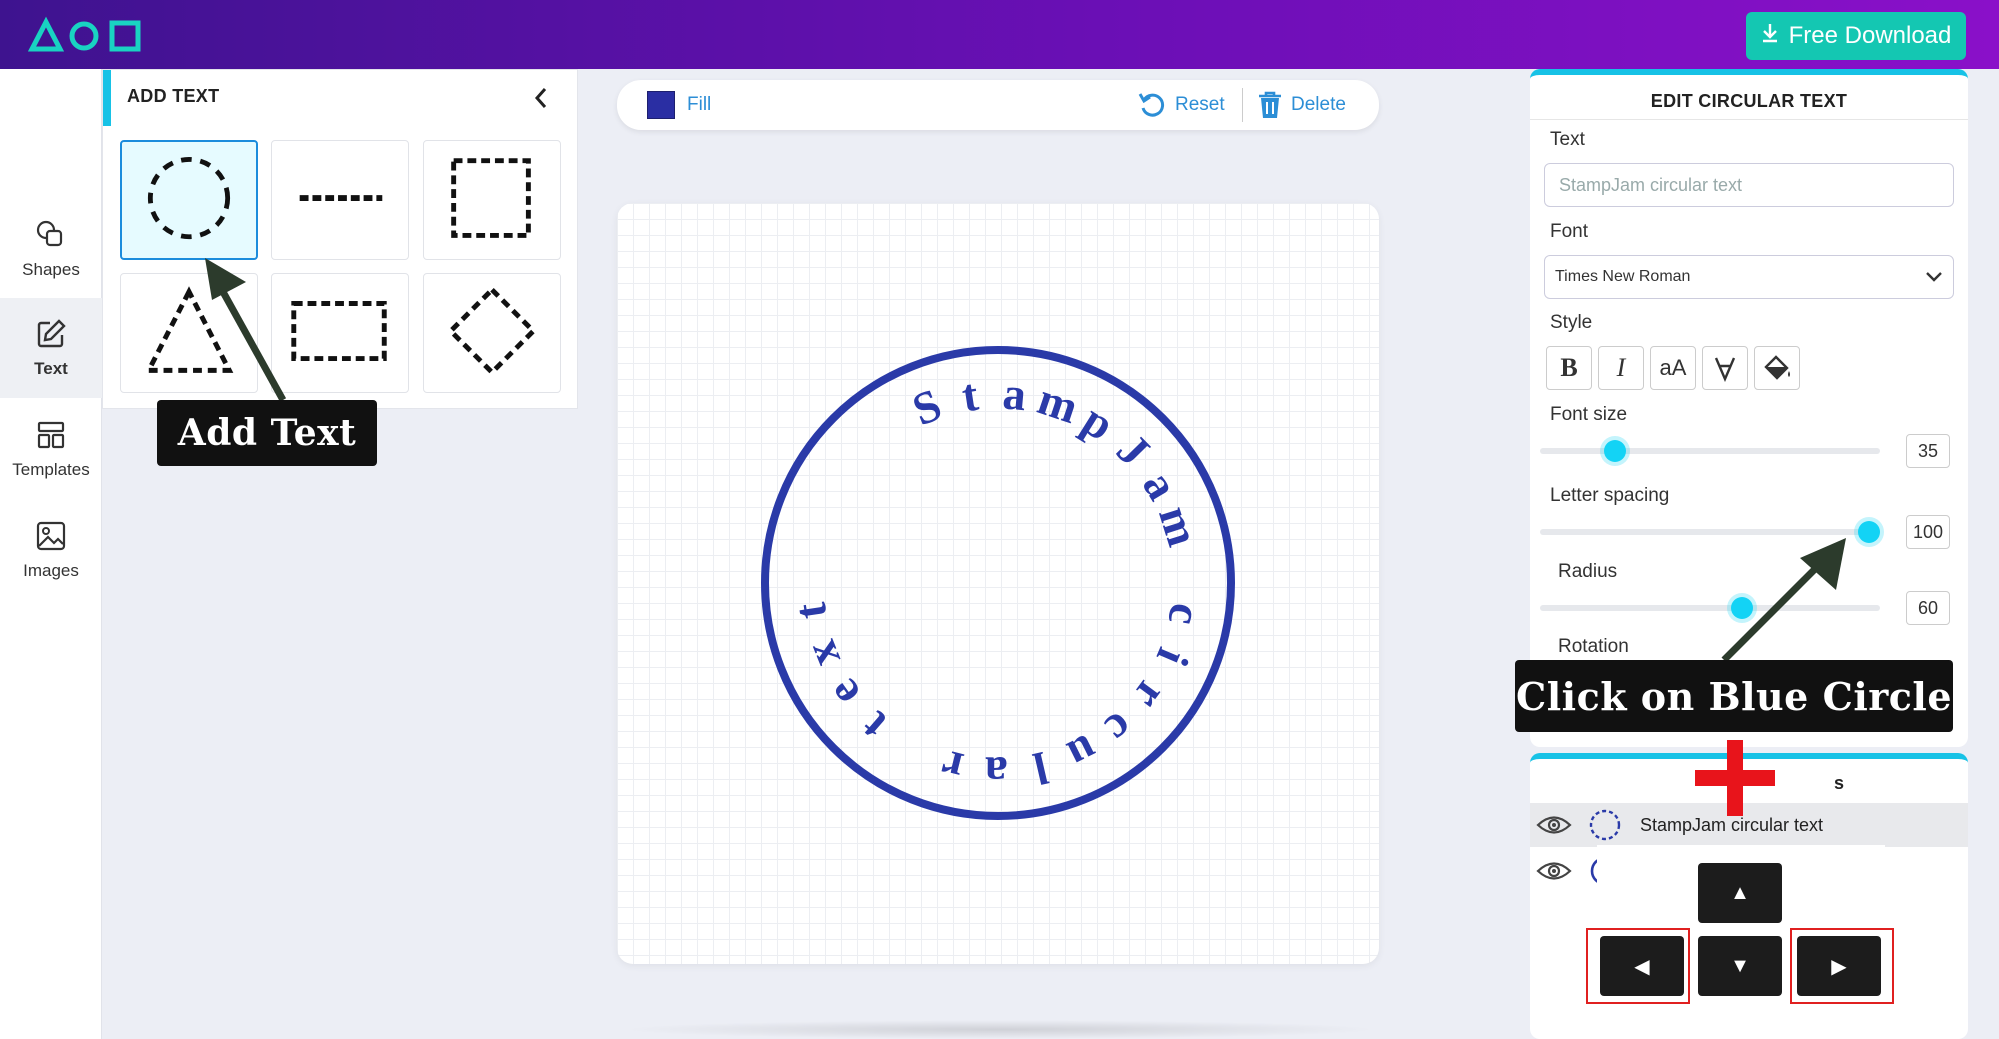 This screenshot has width=1999, height=1039. I want to click on arrow-up-icon: ▲, so click(1740, 892).